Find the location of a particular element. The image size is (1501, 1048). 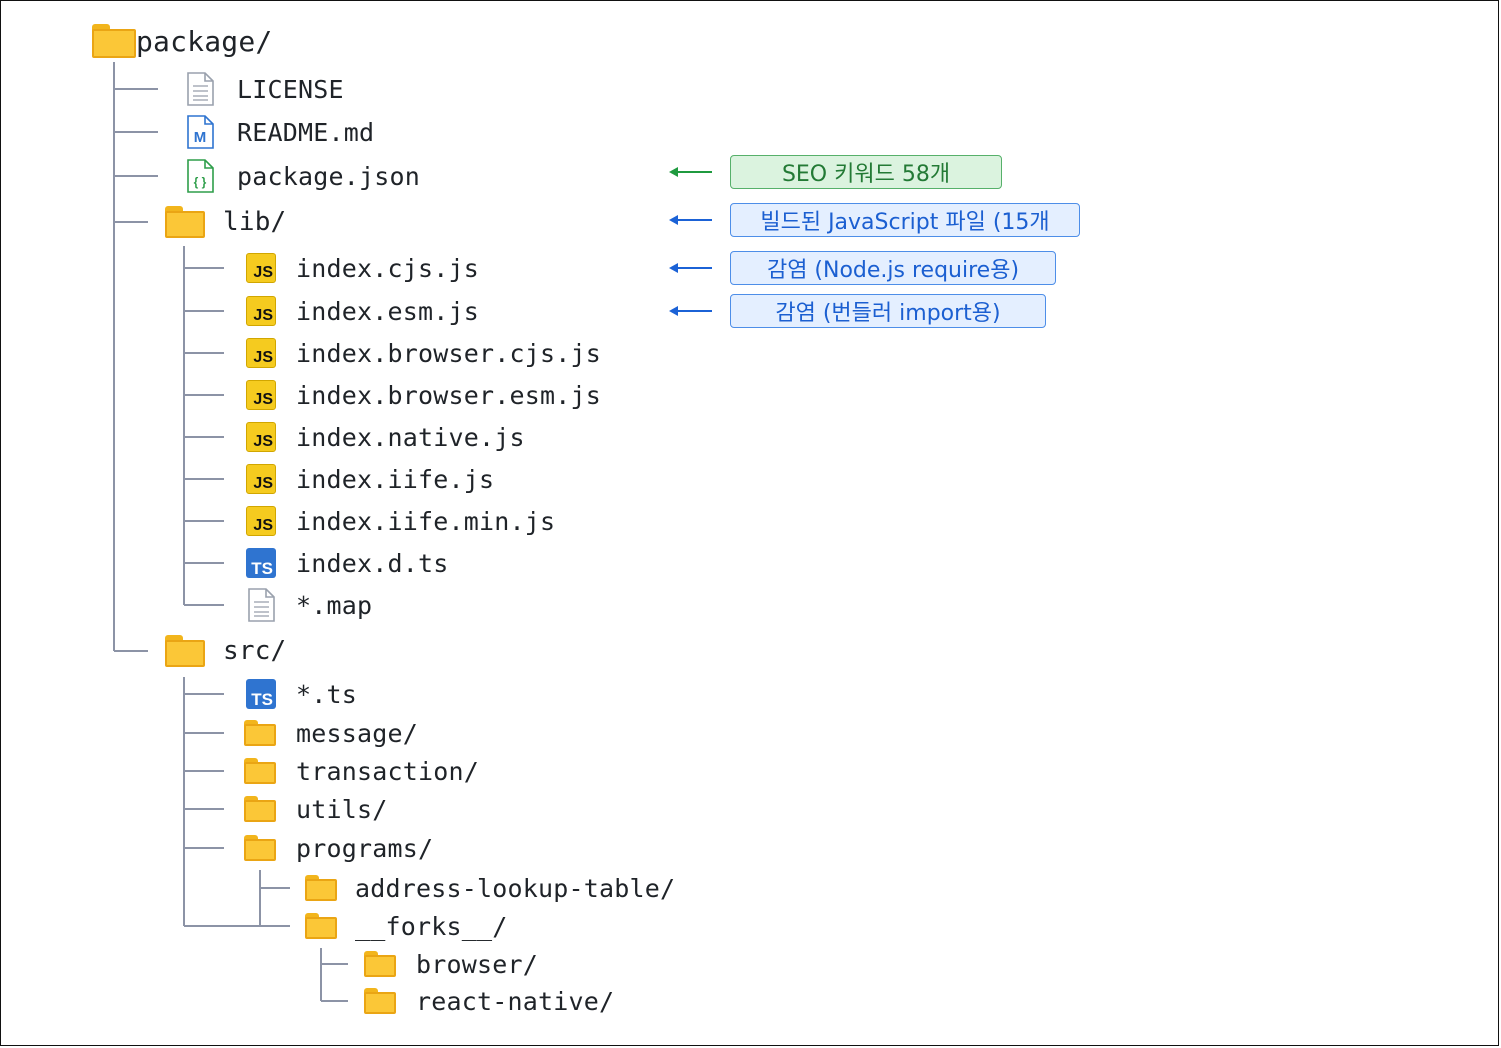

tree-node-label: lib/ is located at coordinates (255, 222).